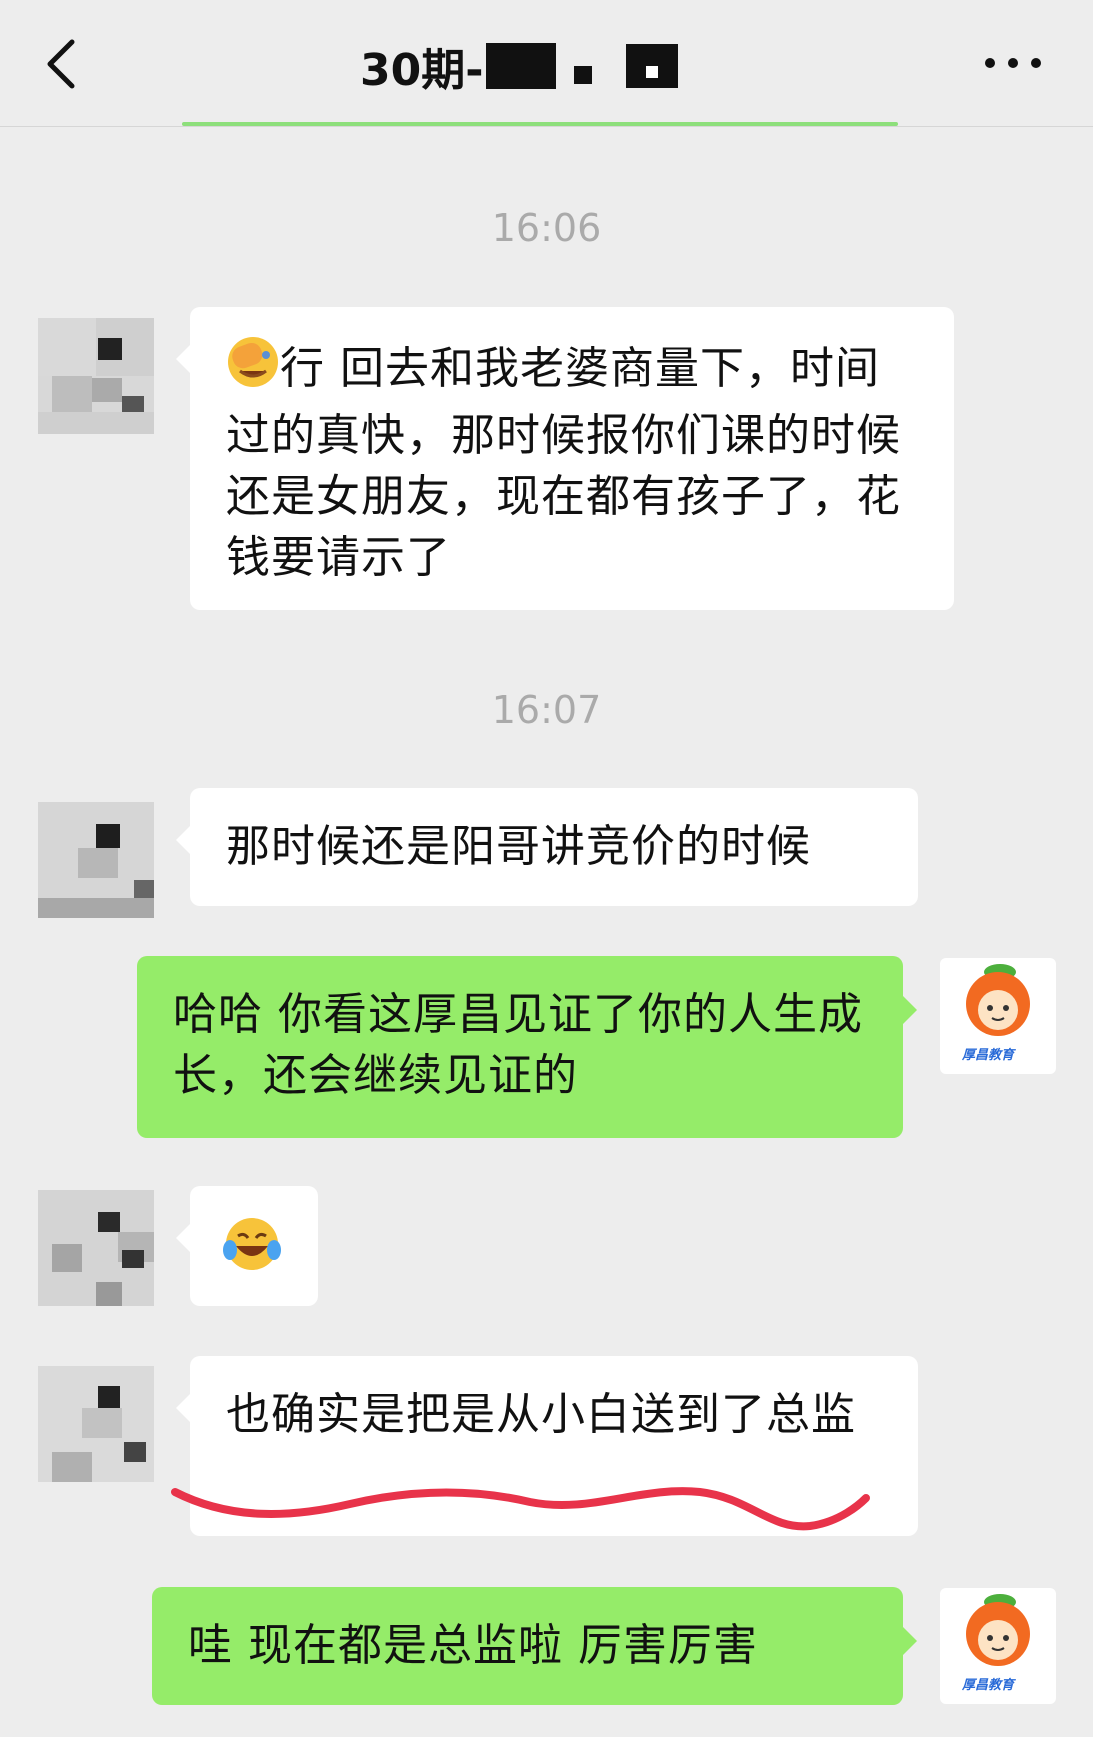  I want to click on message-bubble-sent: 哈哈 你看这厚昌见证了你的人生成长，还会继续见证的, so click(527, 1047).